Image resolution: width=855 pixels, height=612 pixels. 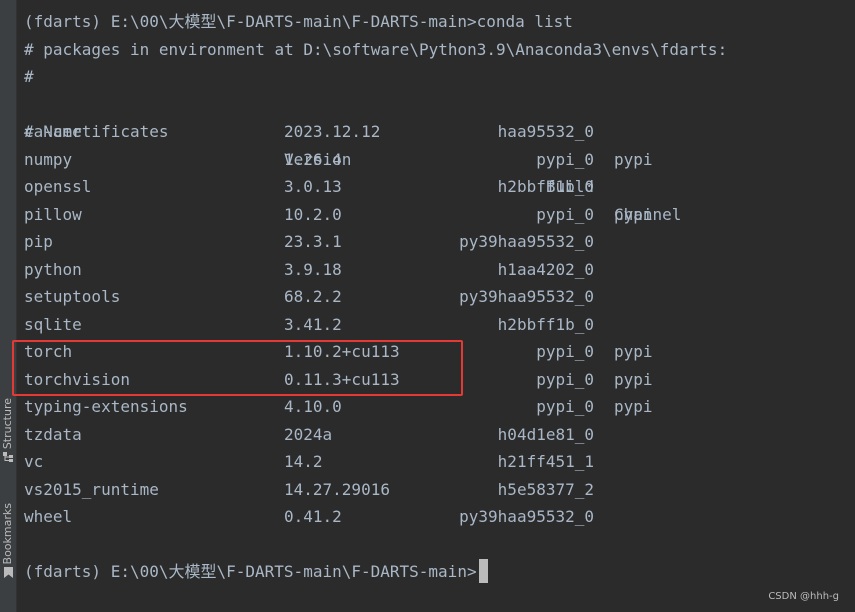 What do you see at coordinates (439, 435) in the screenshot?
I see `table-row: tzdata 2024a h04d1e81_0` at bounding box center [439, 435].